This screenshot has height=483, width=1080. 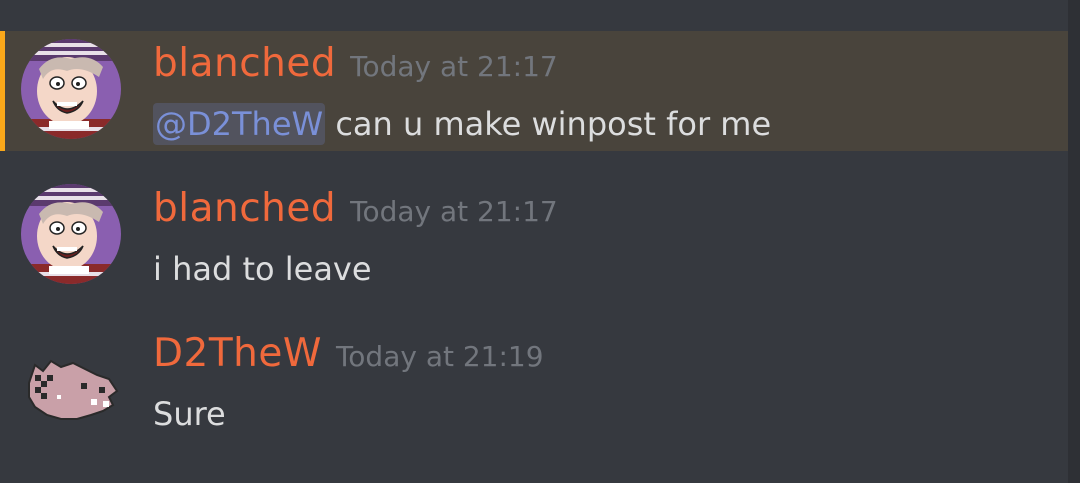 What do you see at coordinates (237, 353) in the screenshot?
I see `author-name: D2TheW` at bounding box center [237, 353].